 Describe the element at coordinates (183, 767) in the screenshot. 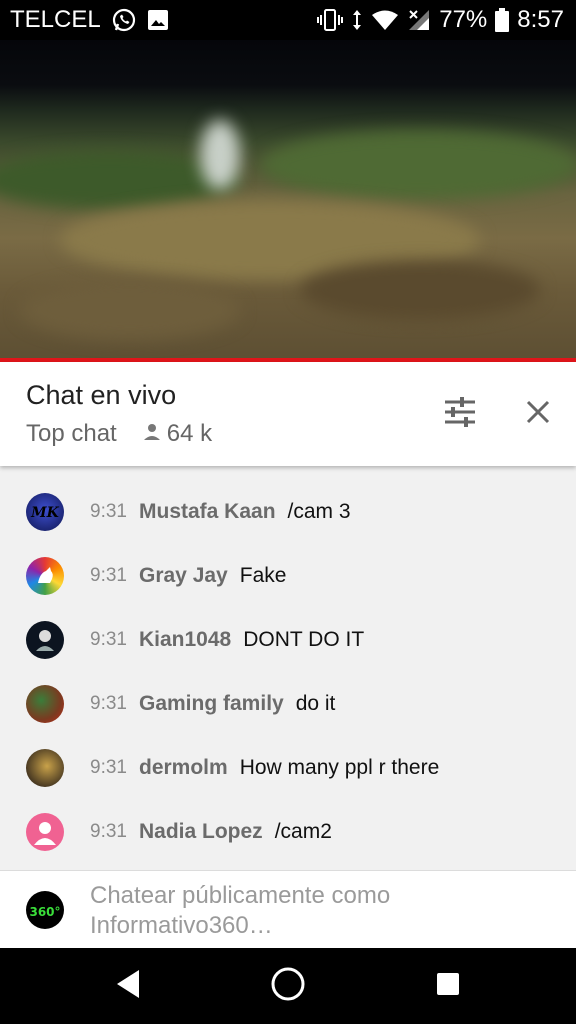

I see `message-author: dermolm` at that location.